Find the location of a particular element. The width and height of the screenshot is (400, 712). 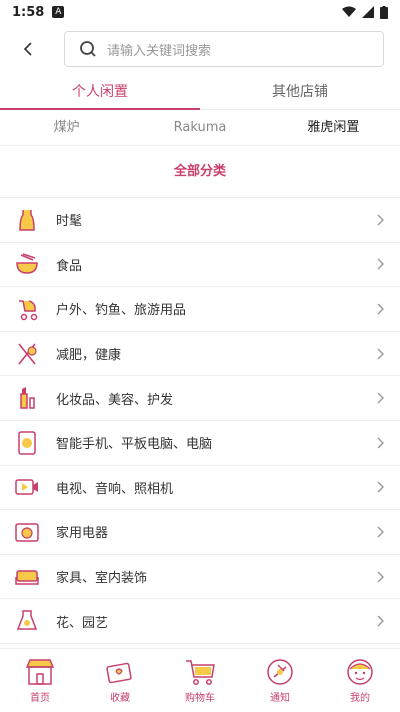

subtab-rakuma: Rakuma is located at coordinates (199, 127).